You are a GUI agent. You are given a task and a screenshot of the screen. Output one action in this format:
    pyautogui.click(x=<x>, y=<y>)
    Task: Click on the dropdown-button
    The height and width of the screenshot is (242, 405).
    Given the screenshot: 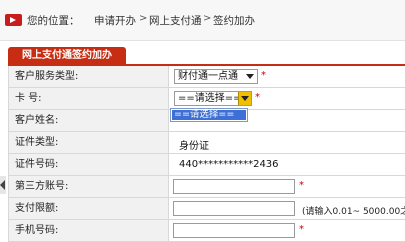 What is the action you would take?
    pyautogui.click(x=244, y=98)
    